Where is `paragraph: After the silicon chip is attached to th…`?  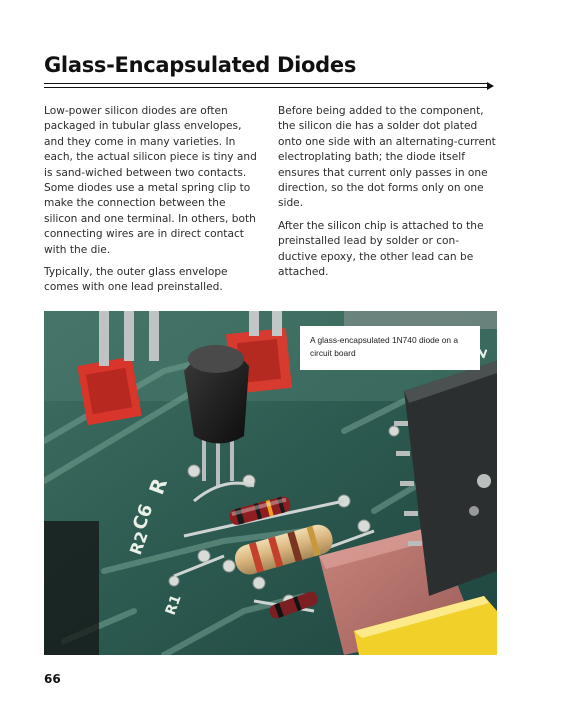 paragraph: After the silicon chip is attached to th… is located at coordinates (381, 249).